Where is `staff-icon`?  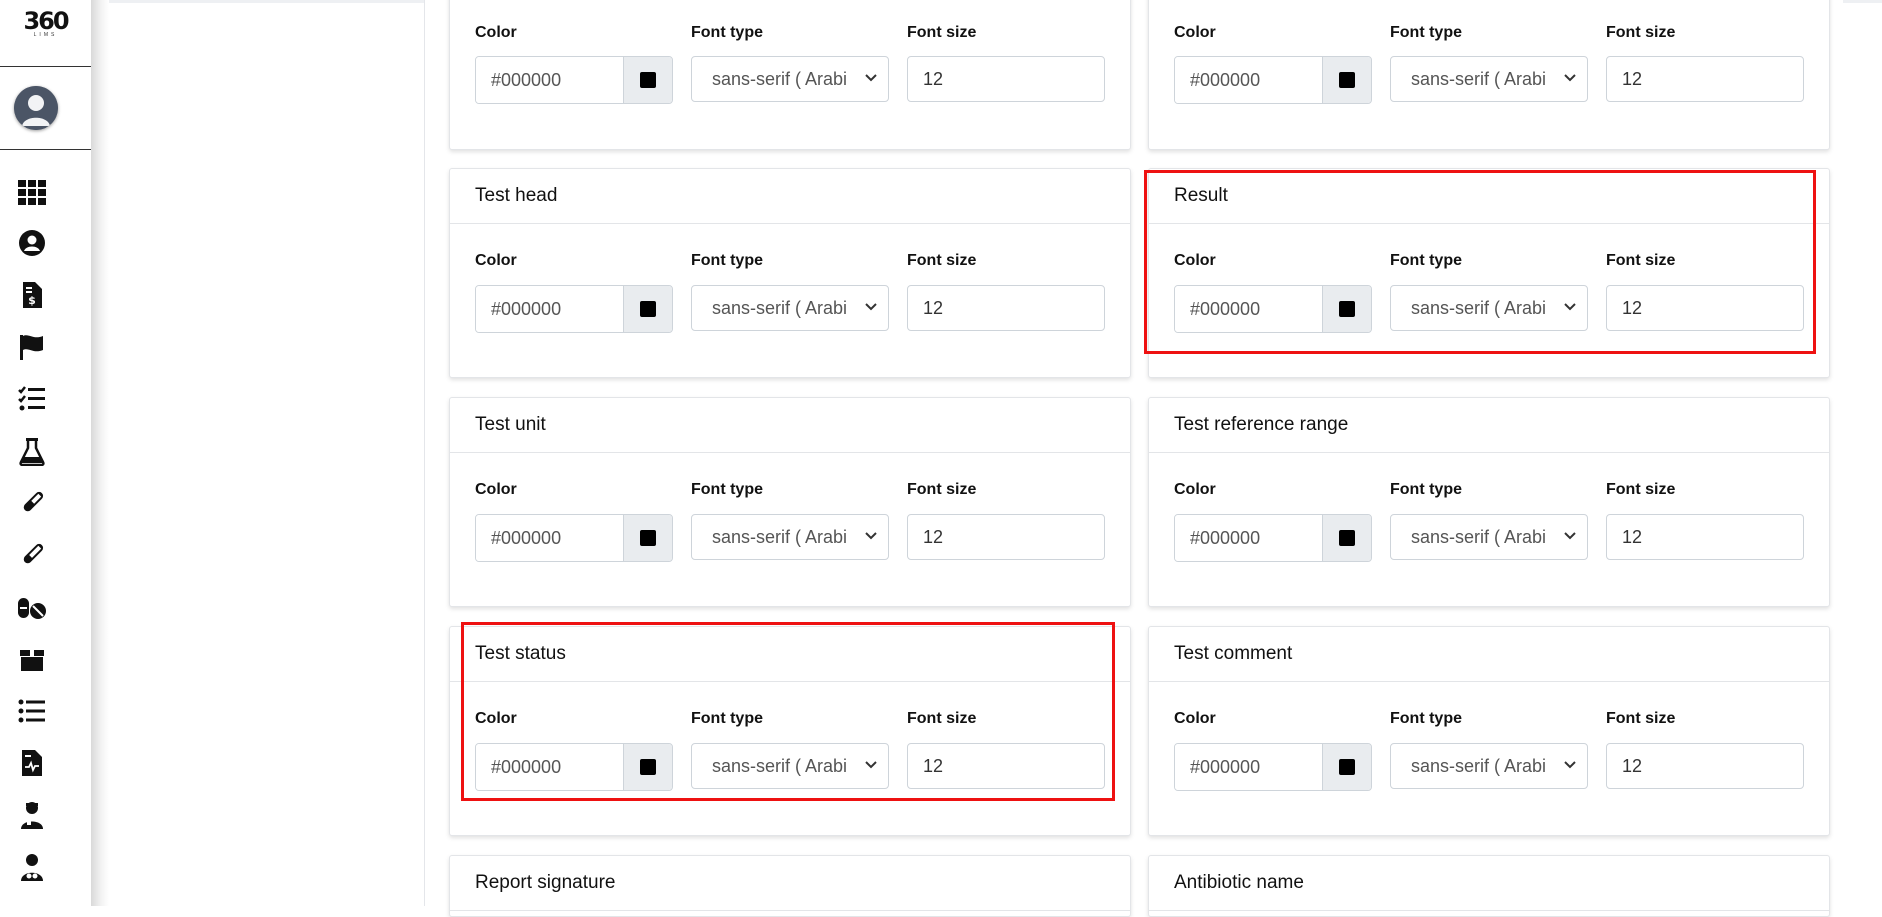 staff-icon is located at coordinates (32, 867).